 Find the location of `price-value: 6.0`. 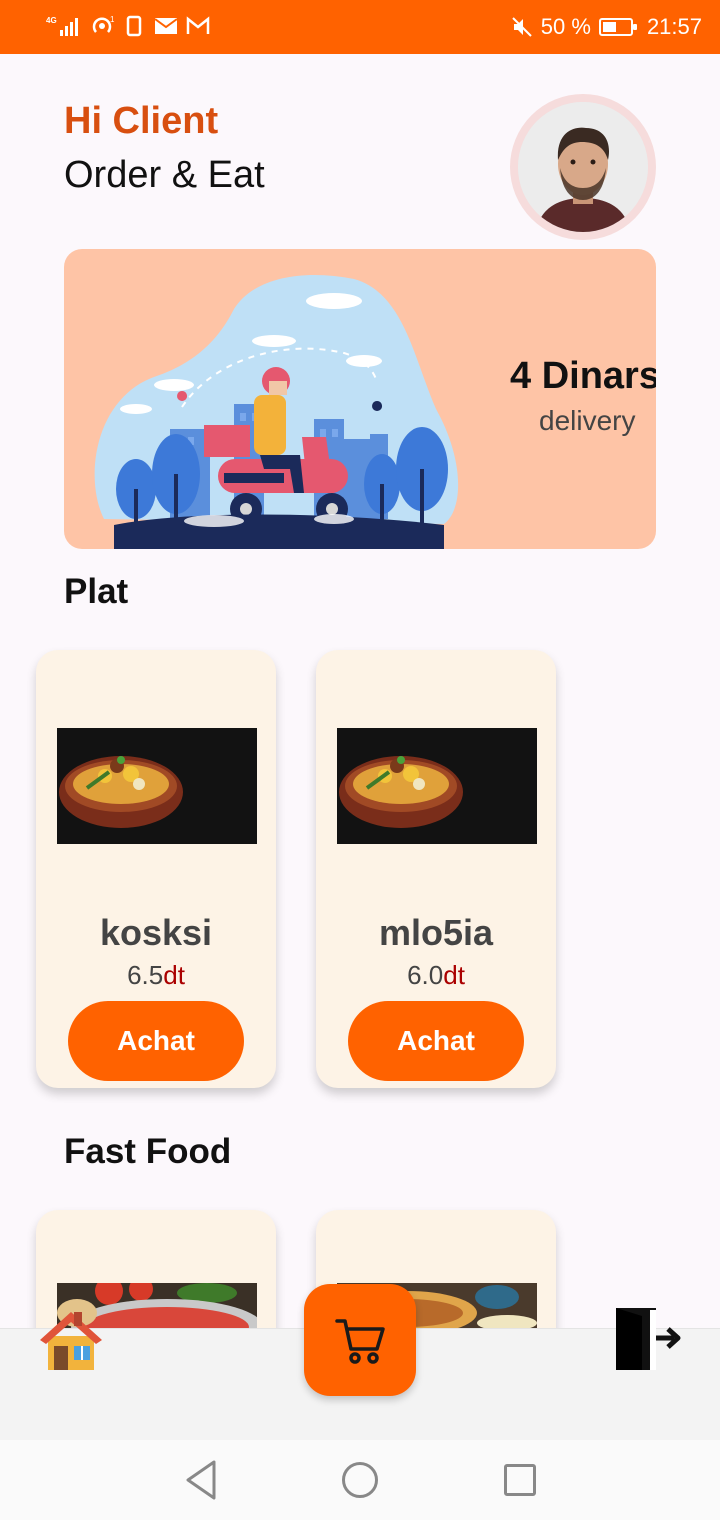

price-value: 6.0 is located at coordinates (425, 975).